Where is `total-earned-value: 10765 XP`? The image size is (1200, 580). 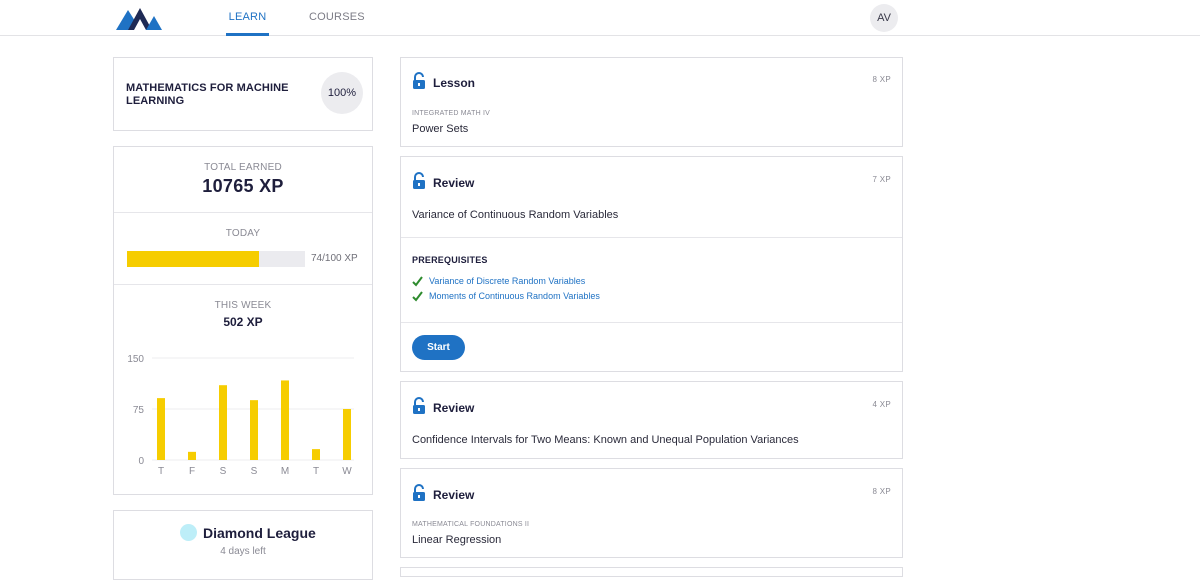
total-earned-value: 10765 XP is located at coordinates (243, 186).